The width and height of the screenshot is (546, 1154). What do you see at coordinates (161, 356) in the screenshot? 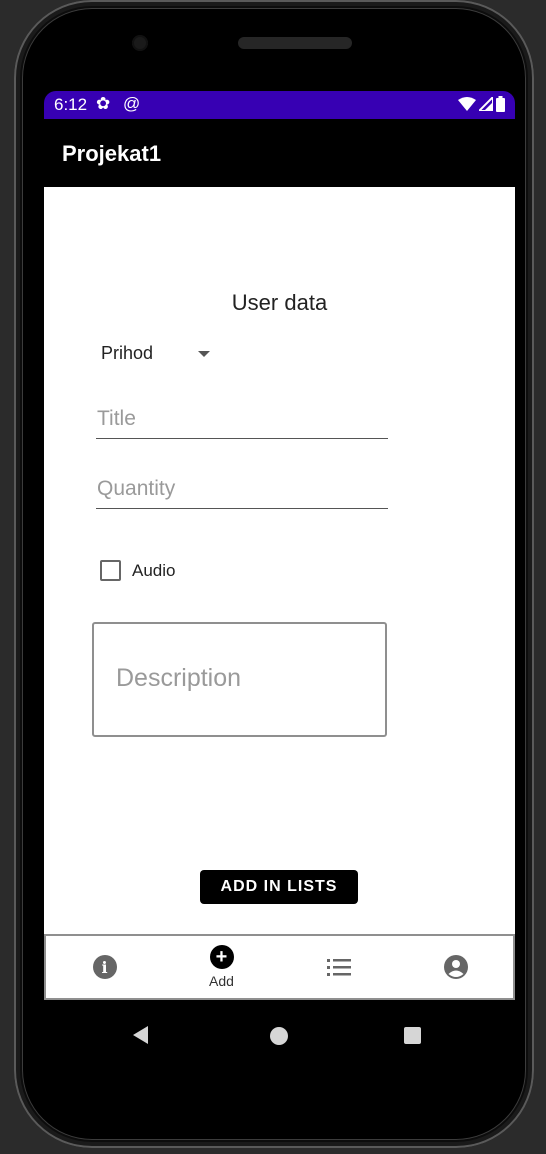
I see `type-spinner: Prihod` at bounding box center [161, 356].